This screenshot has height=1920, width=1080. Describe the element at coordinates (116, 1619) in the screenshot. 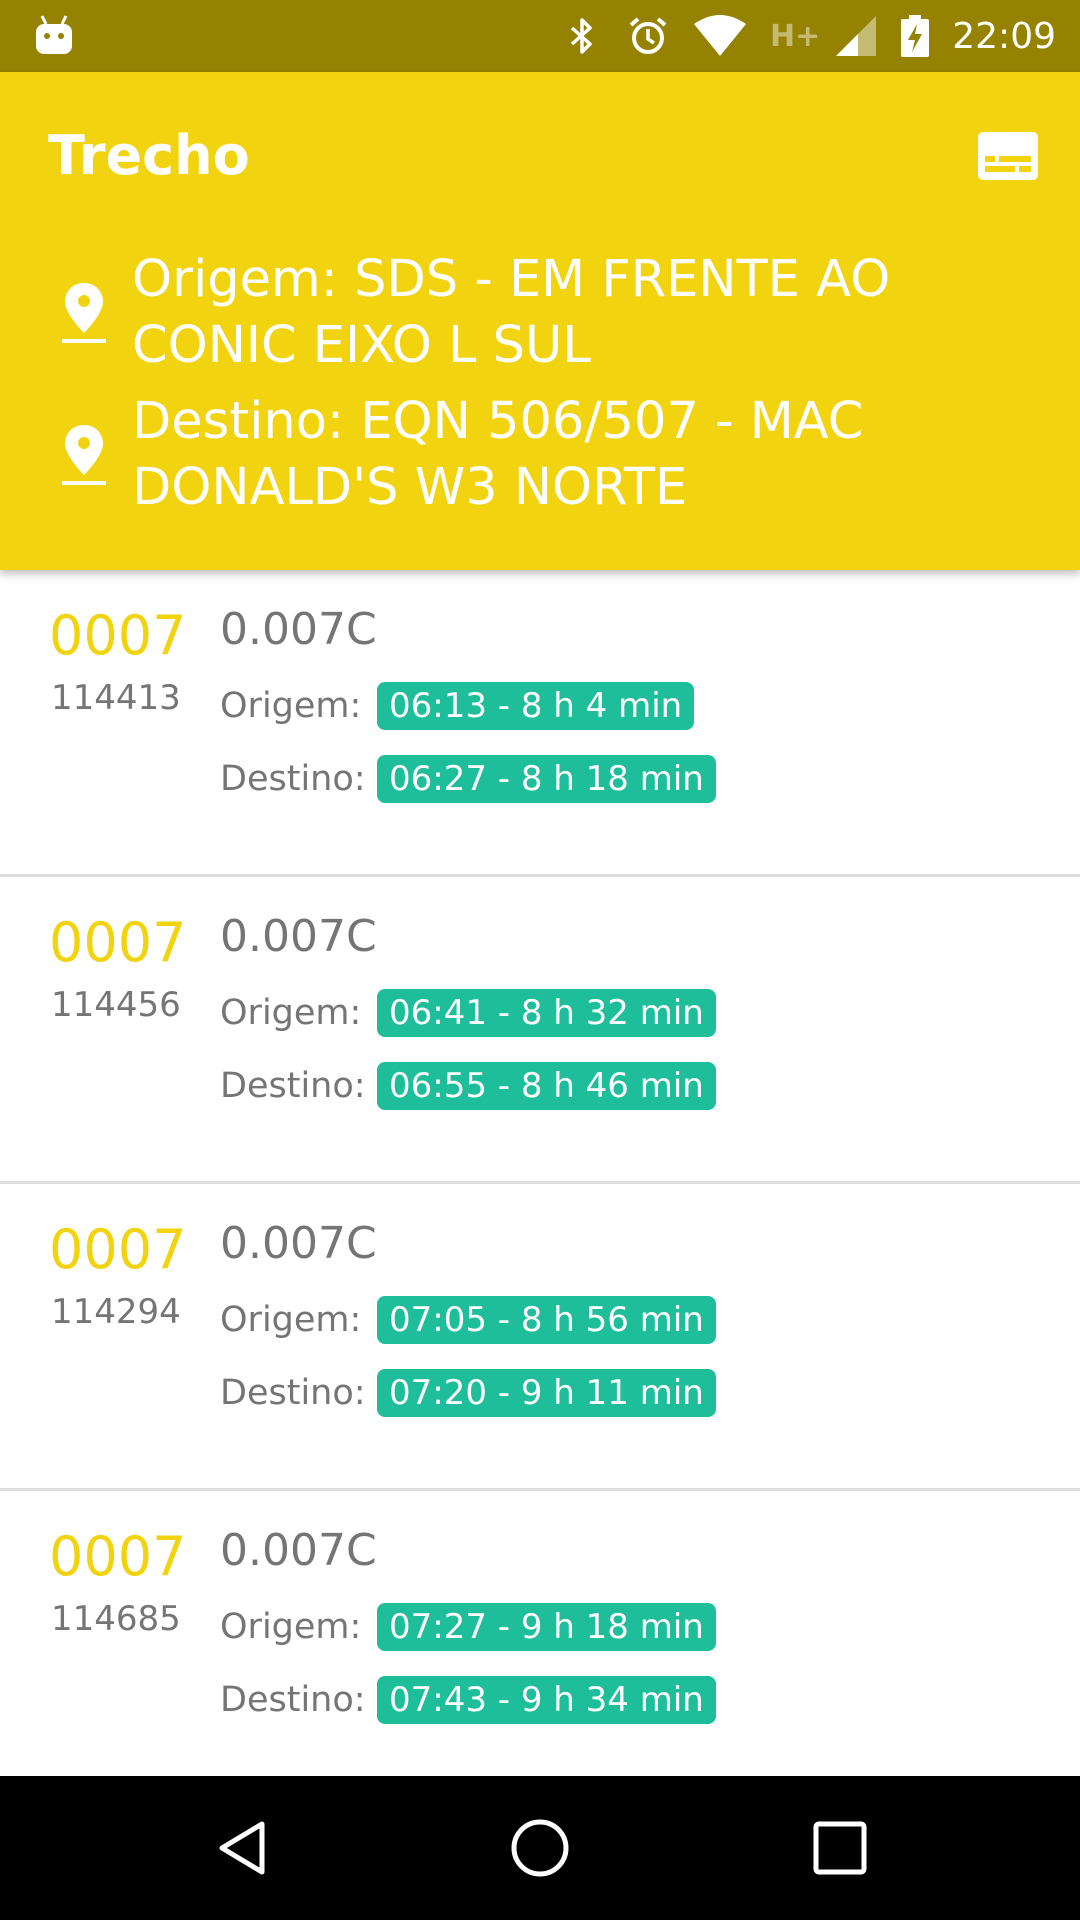

I see `trip-id: 114685` at that location.